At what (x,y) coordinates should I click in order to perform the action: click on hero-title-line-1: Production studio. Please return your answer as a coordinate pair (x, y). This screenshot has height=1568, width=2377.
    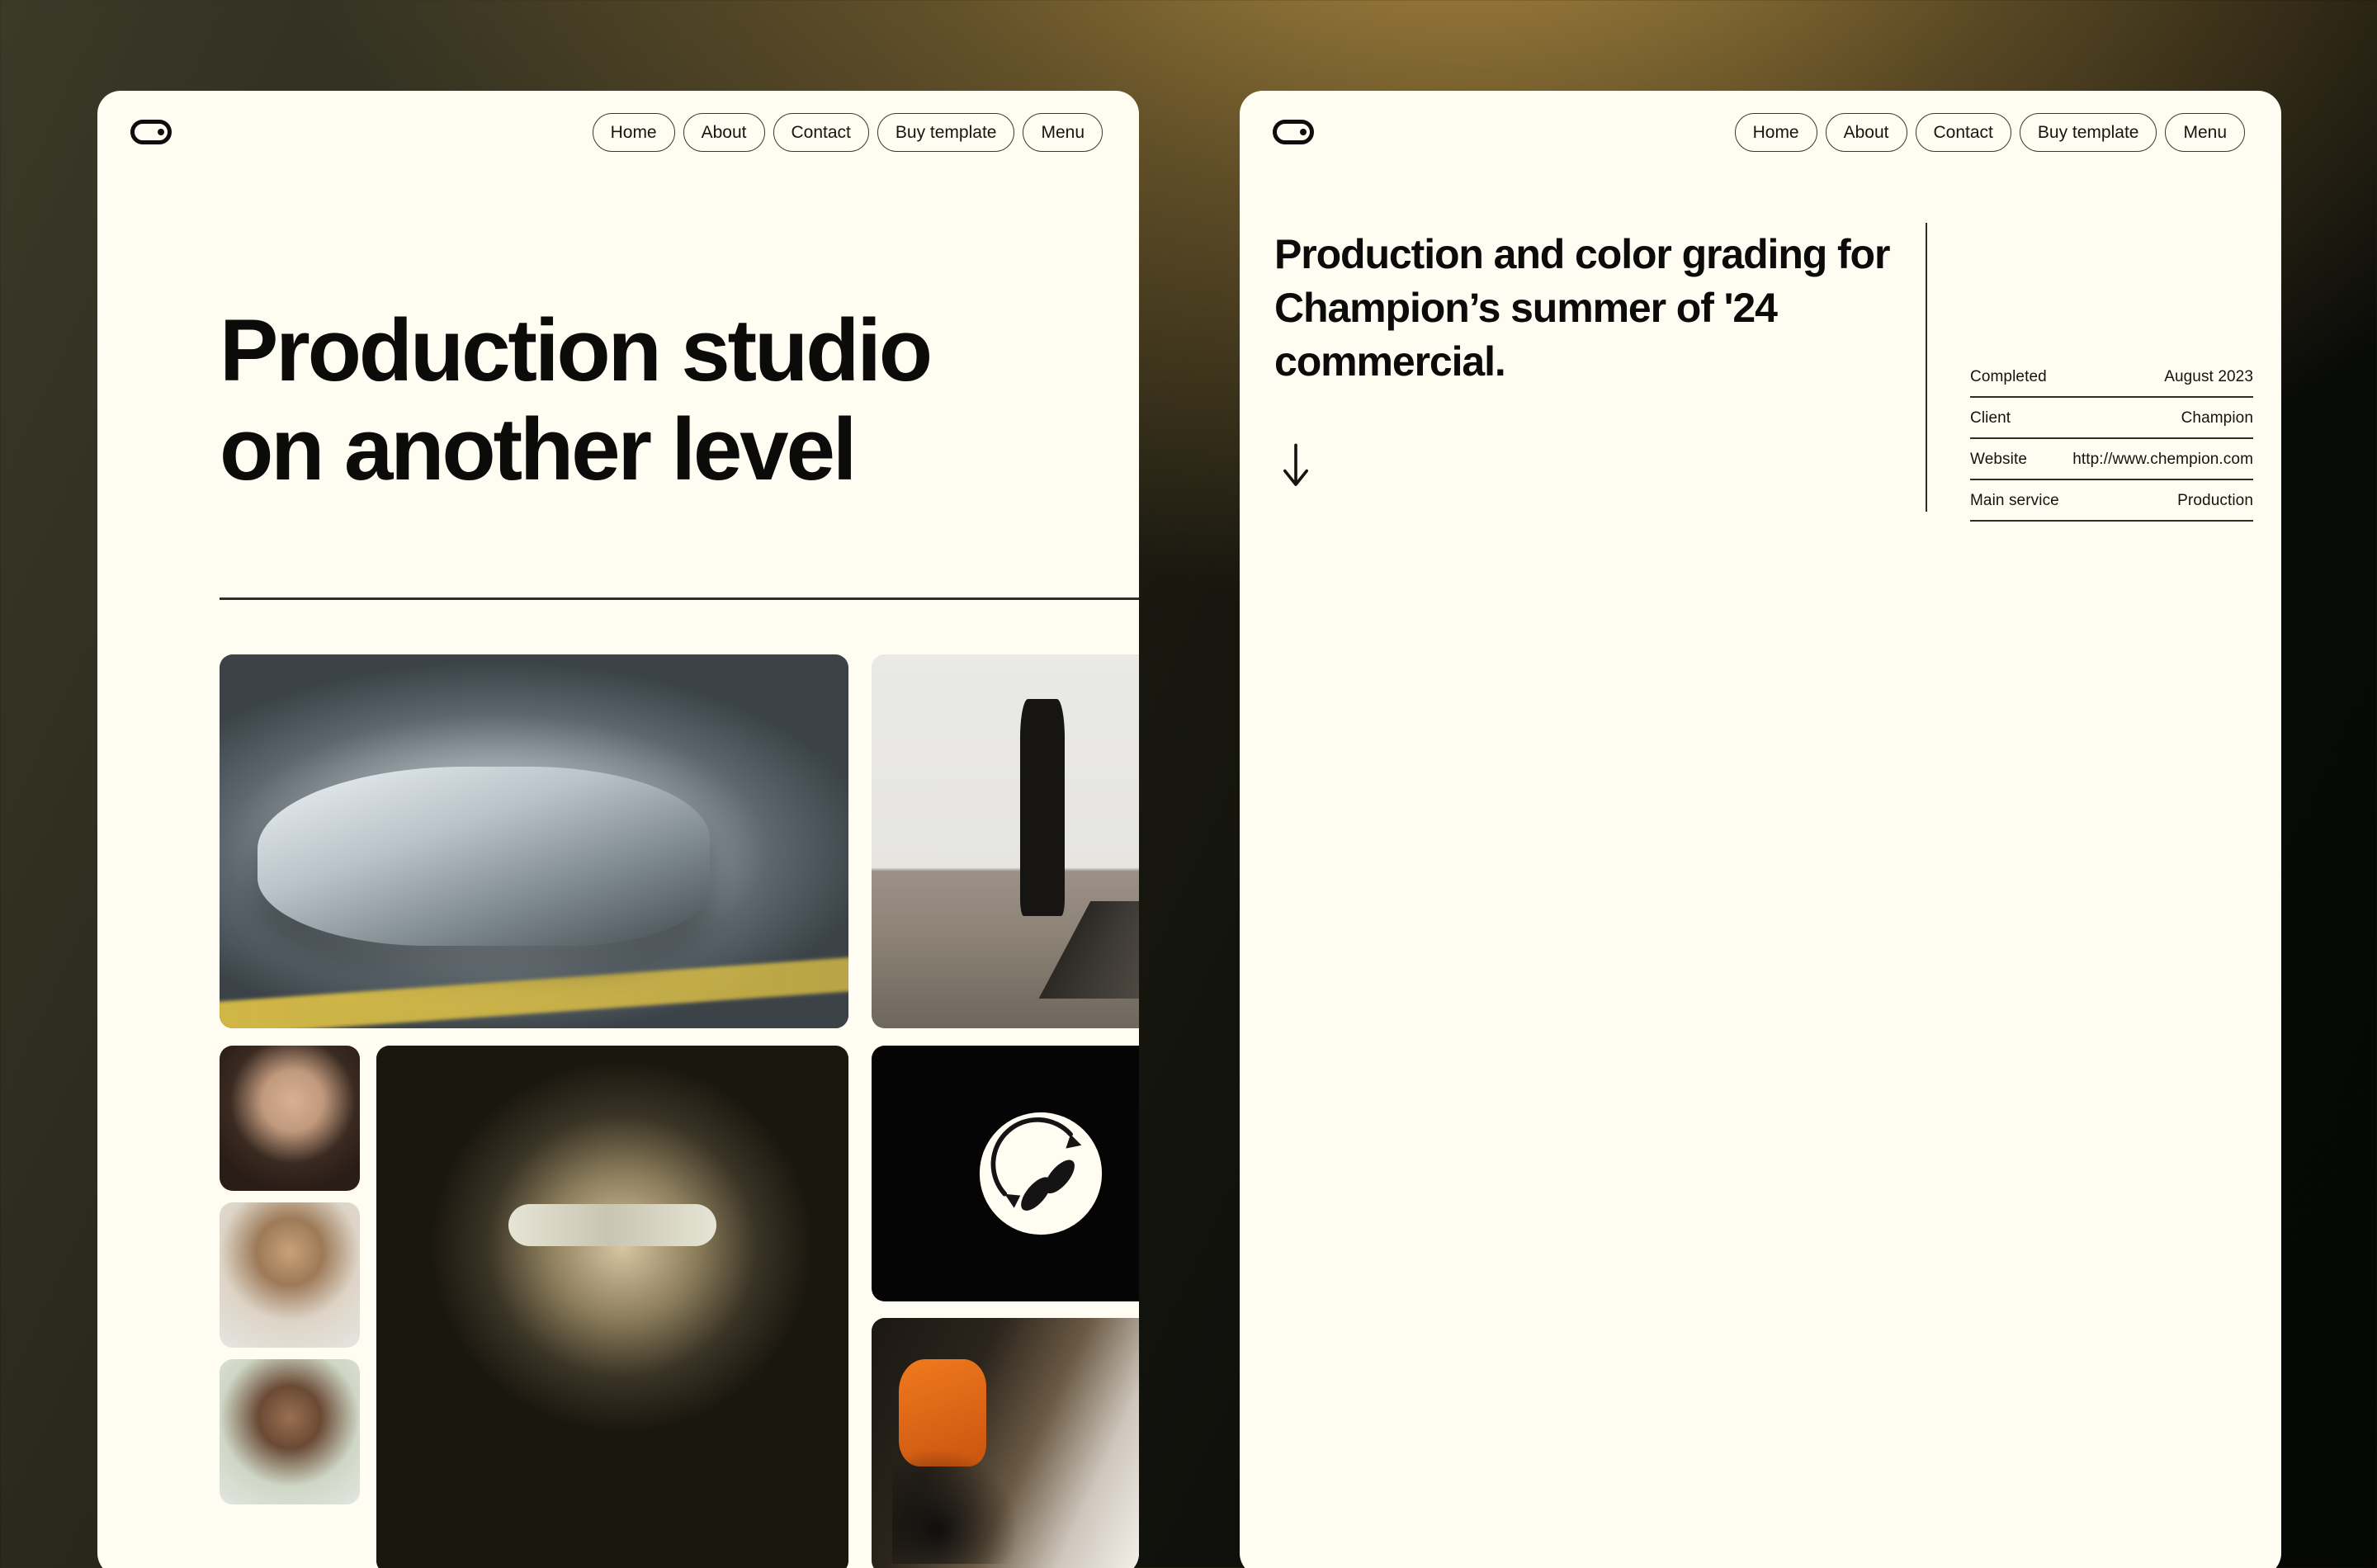
    Looking at the image, I should click on (576, 349).